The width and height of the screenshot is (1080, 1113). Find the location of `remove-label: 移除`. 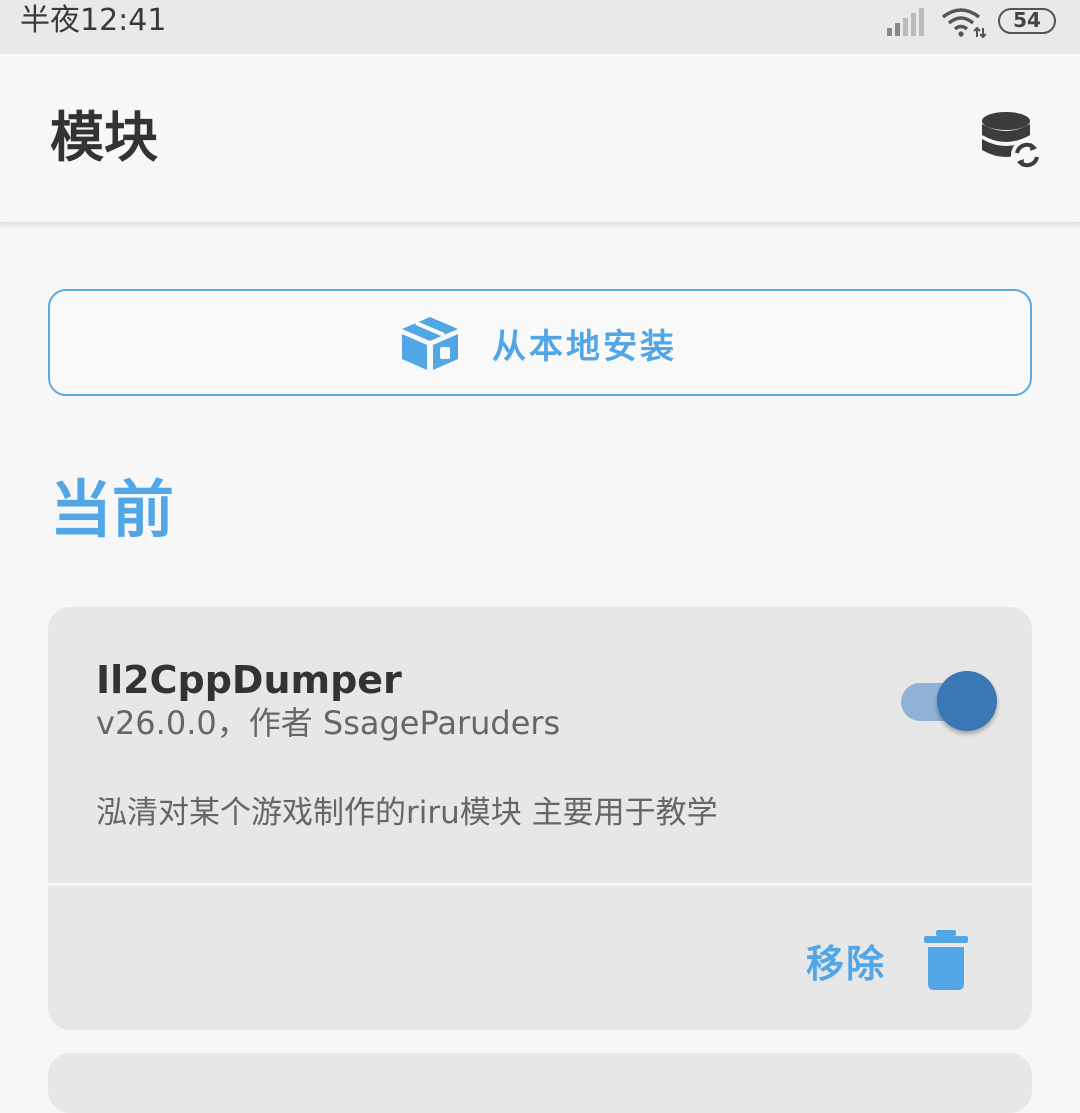

remove-label: 移除 is located at coordinates (846, 963).